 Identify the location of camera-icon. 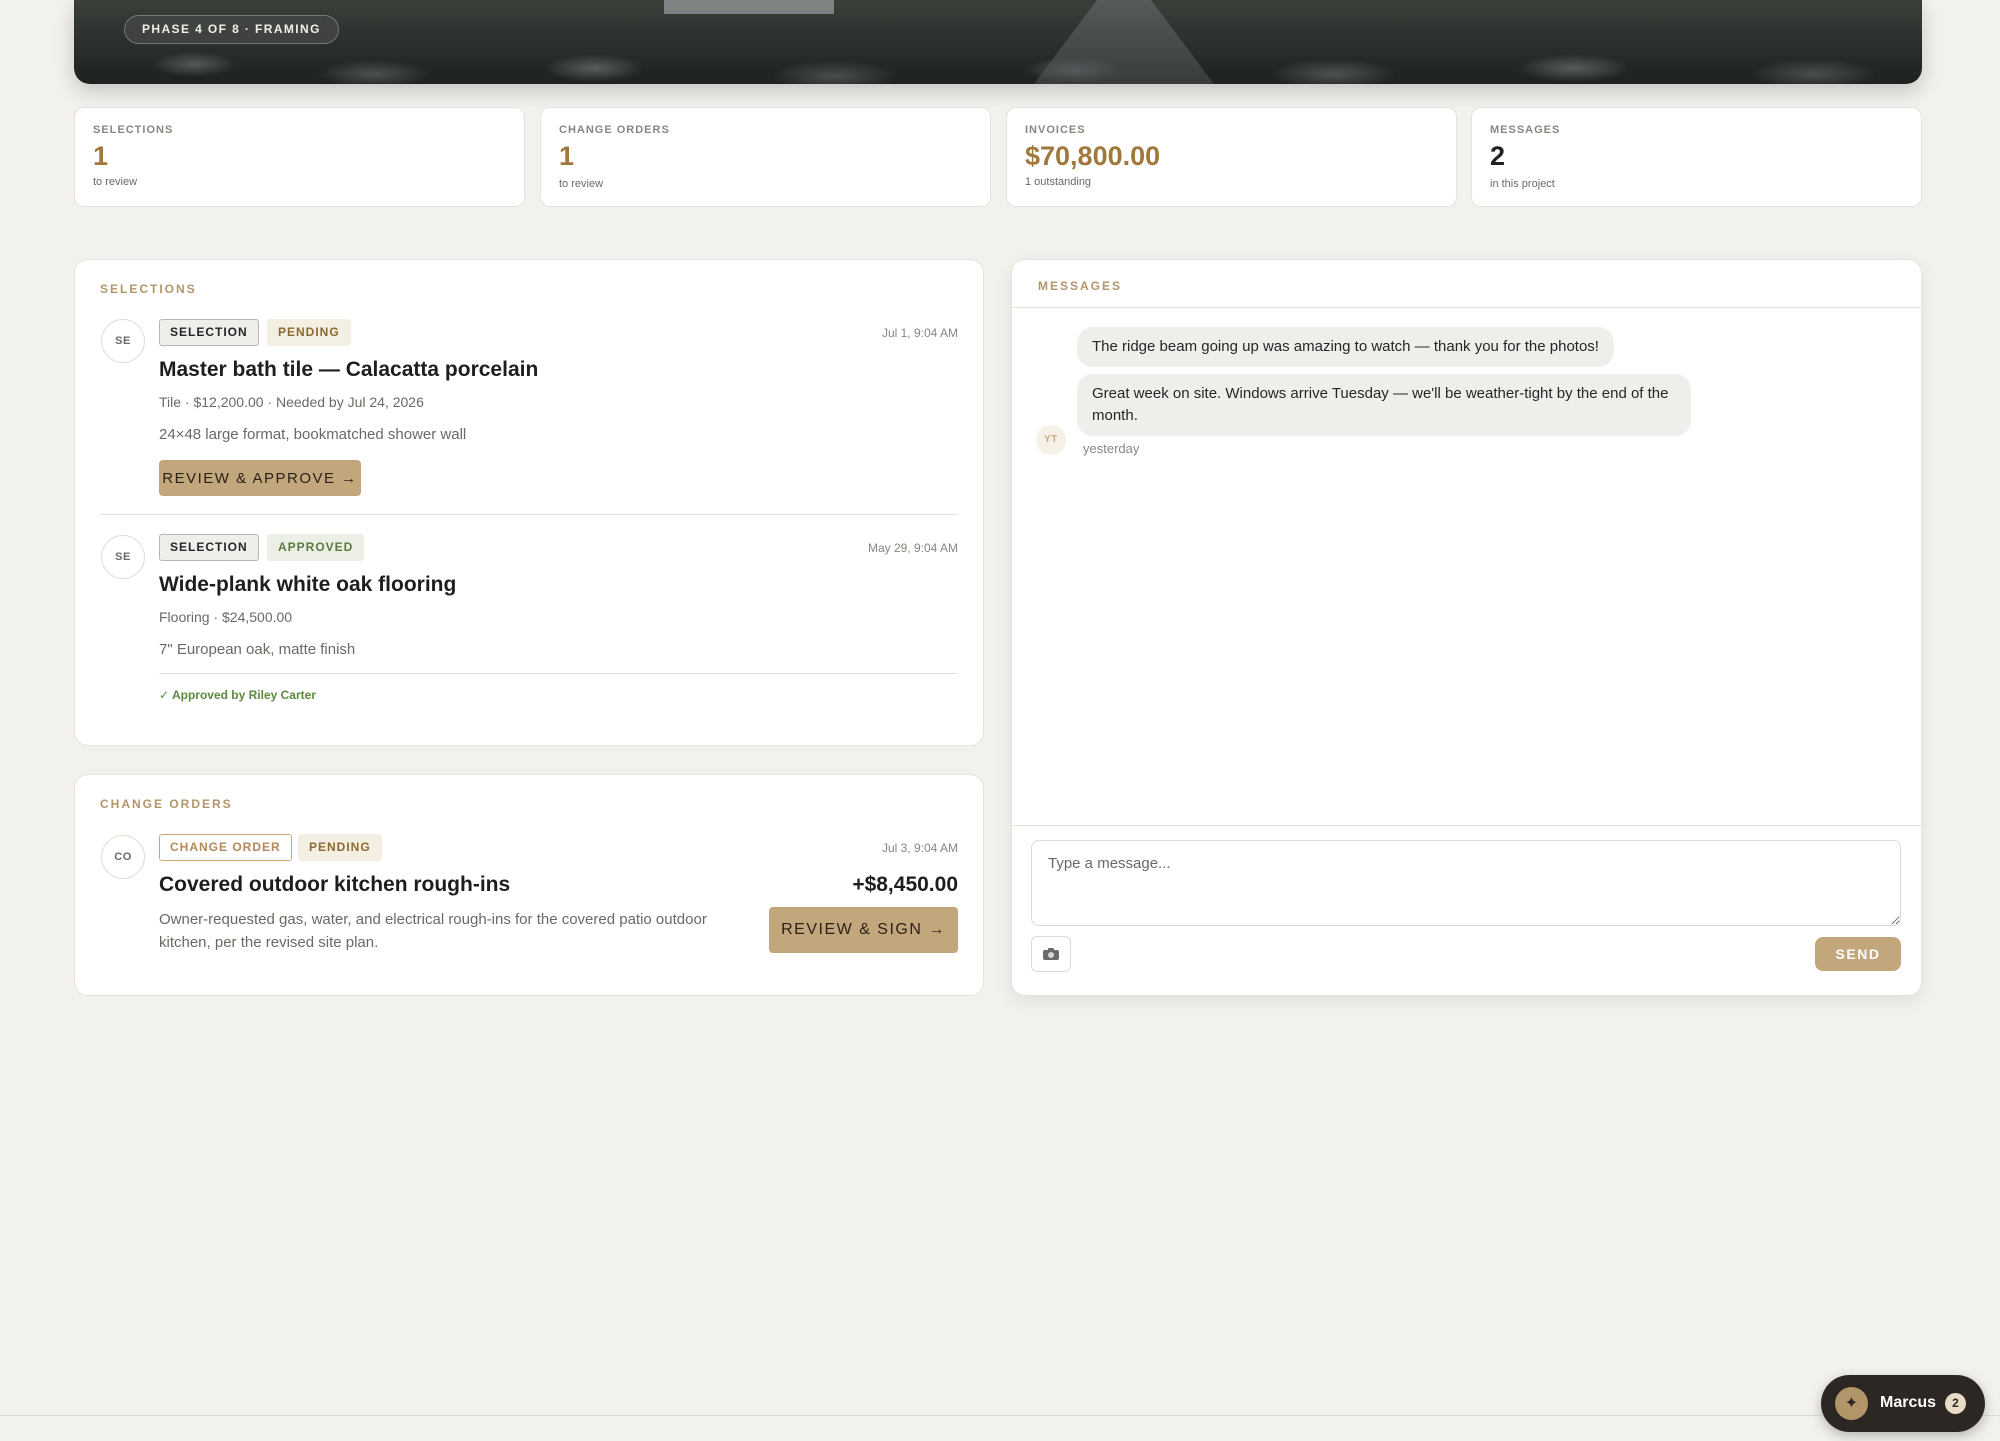
(1051, 954).